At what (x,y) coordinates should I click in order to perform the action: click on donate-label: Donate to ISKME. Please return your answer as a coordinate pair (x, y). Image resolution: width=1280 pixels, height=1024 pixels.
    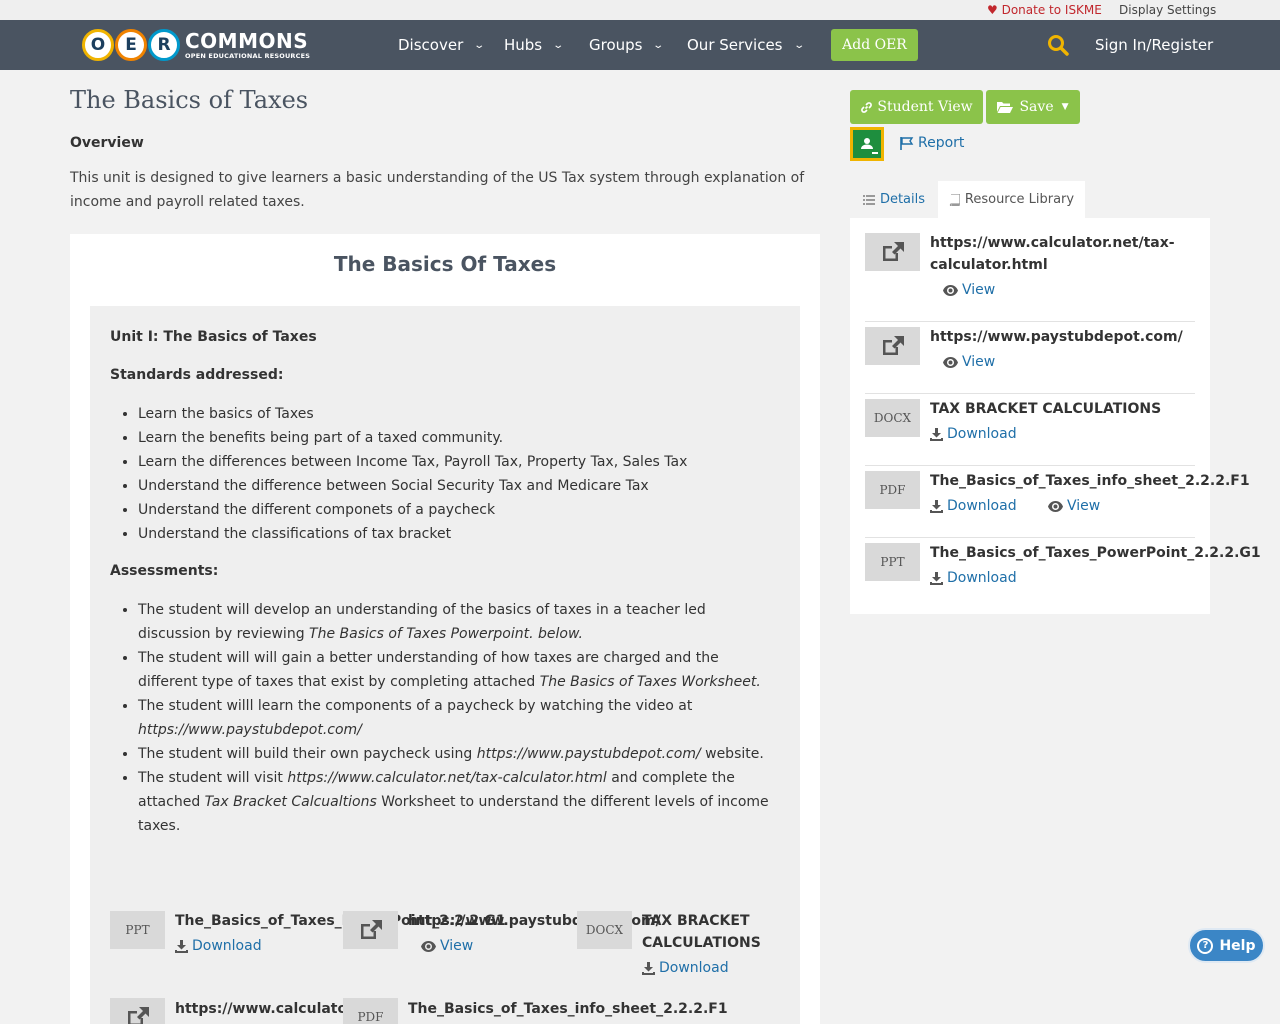
    Looking at the image, I should click on (1051, 10).